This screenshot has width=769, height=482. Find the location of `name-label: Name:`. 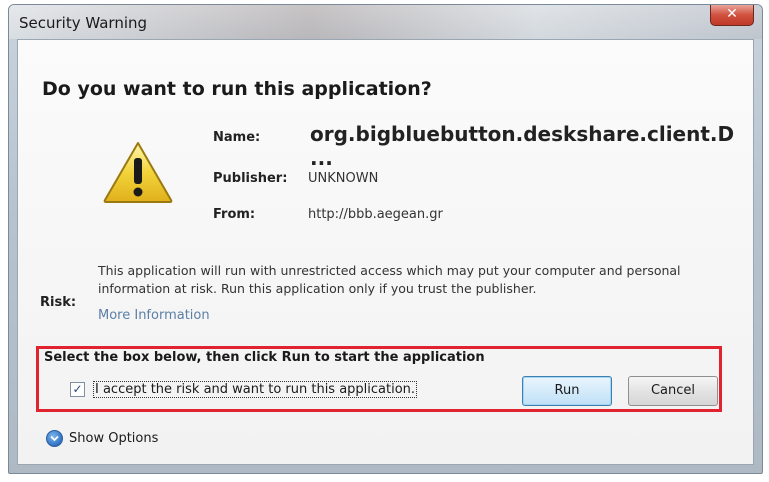

name-label: Name: is located at coordinates (237, 137).